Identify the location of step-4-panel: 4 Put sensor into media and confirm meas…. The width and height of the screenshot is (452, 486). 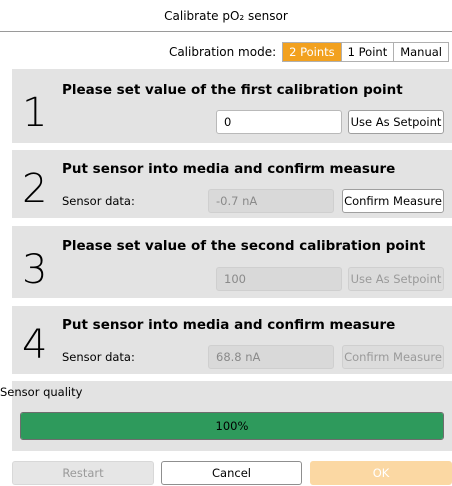
(232, 340).